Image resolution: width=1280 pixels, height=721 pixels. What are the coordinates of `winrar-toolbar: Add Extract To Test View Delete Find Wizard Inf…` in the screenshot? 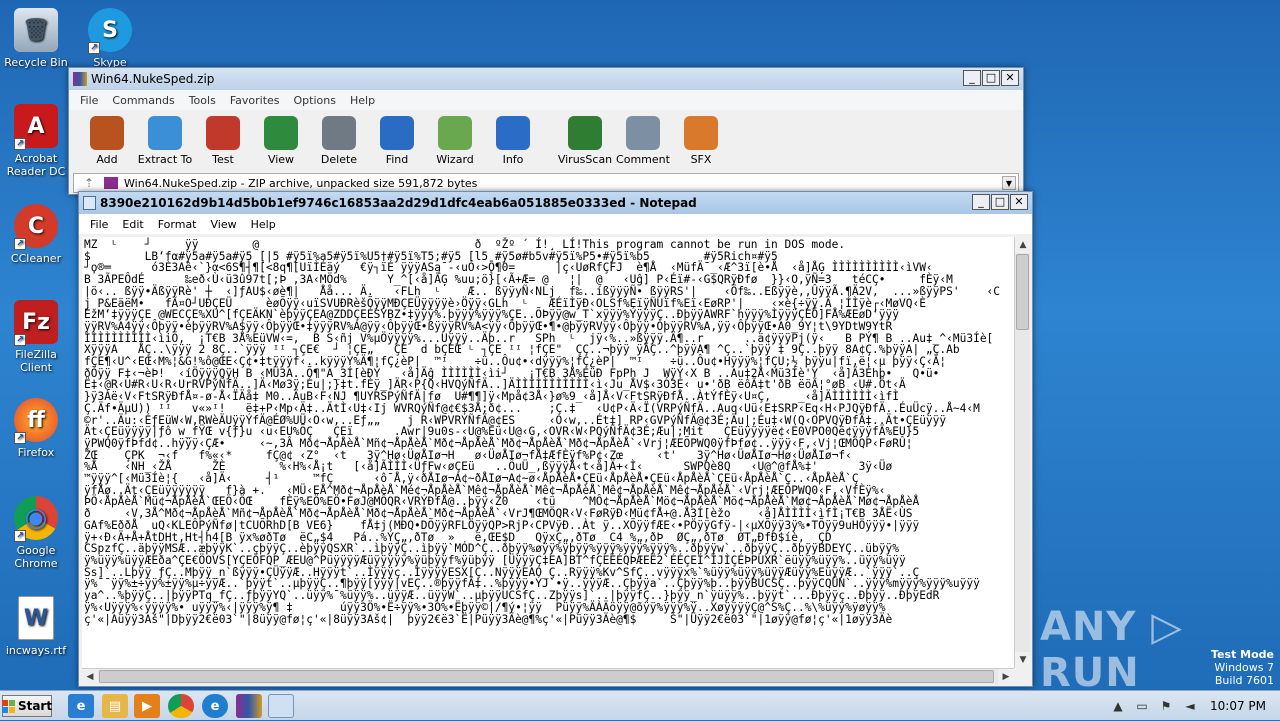 It's located at (546, 140).